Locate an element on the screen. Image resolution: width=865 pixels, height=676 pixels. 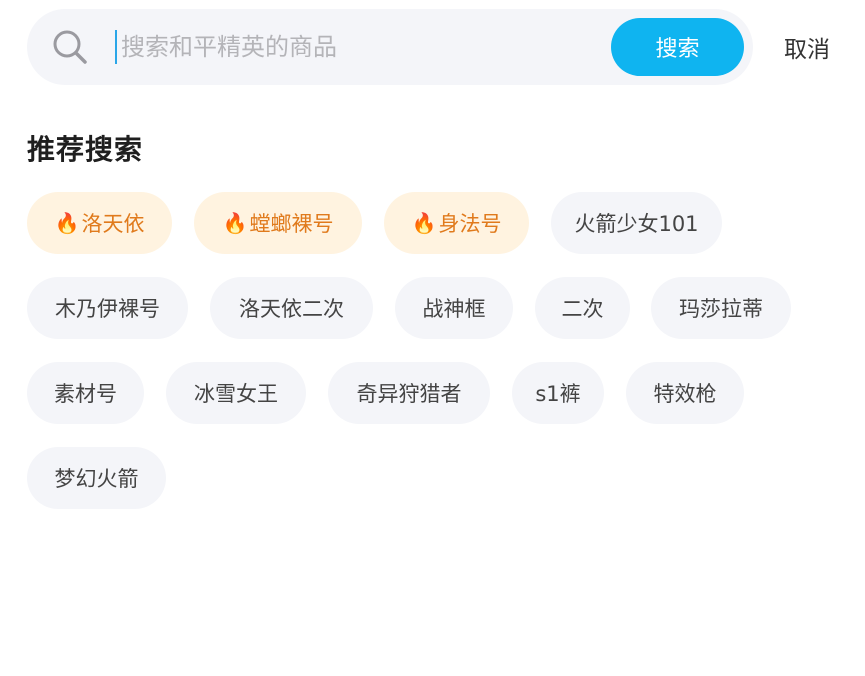
search-icon is located at coordinates (70, 47).